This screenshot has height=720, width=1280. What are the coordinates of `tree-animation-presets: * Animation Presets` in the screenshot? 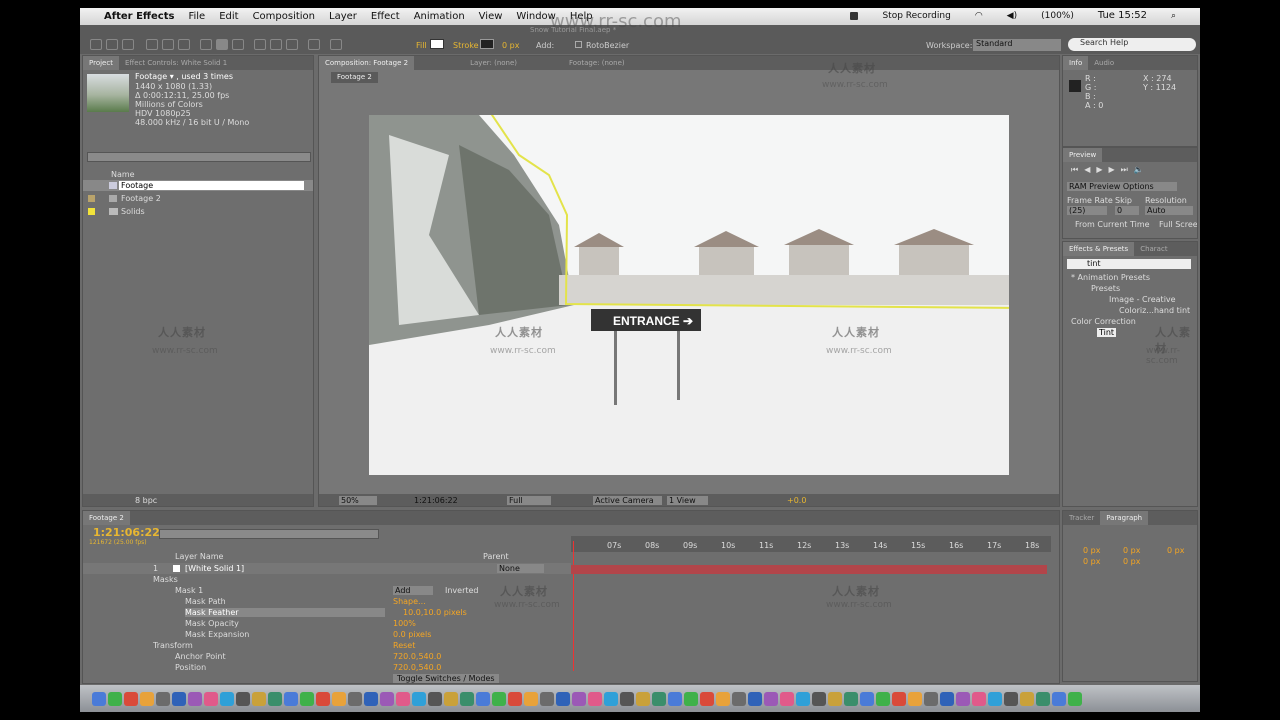 It's located at (1110, 277).